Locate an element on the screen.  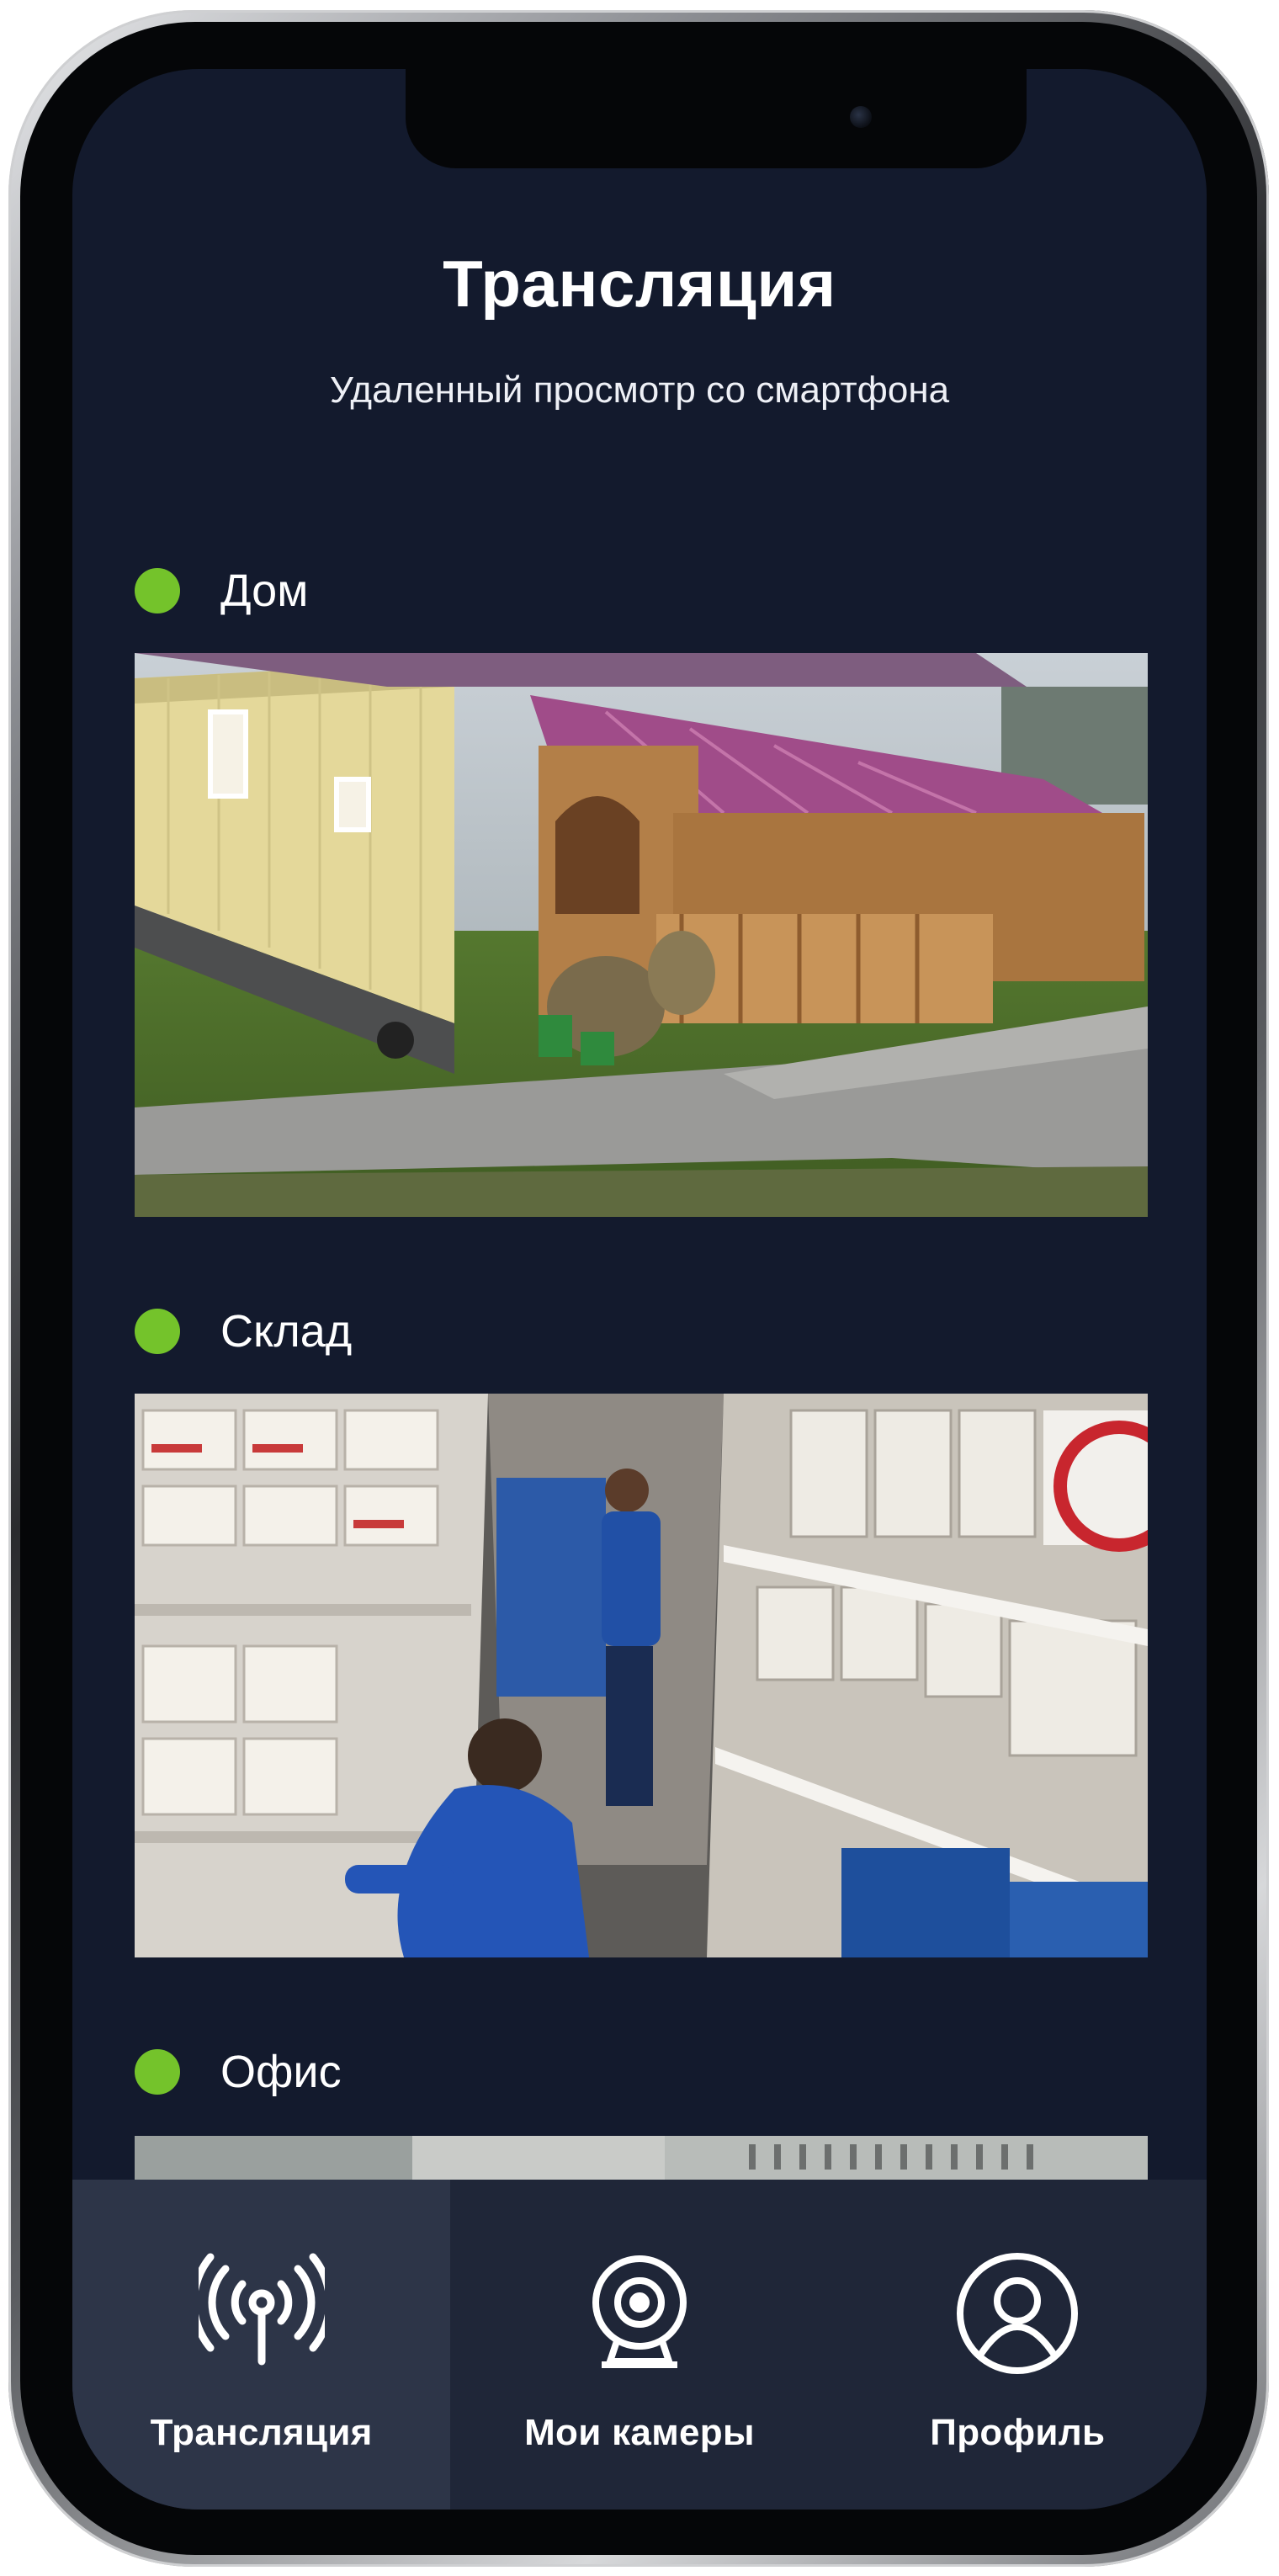
feed-label-office: Офис is located at coordinates (238, 2072).